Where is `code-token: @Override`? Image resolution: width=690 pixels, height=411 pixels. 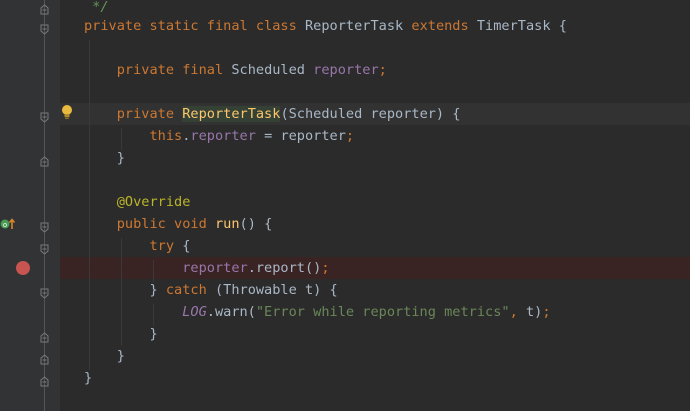
code-token: @Override is located at coordinates (137, 202).